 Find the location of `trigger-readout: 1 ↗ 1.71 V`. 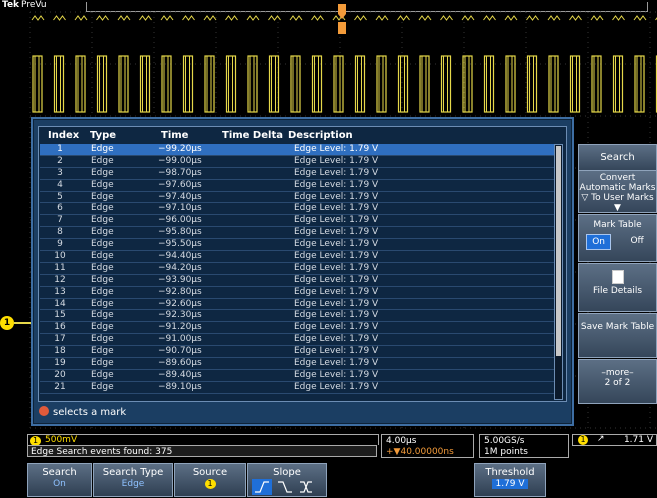

trigger-readout: 1 ↗ 1.71 V is located at coordinates (614, 440).